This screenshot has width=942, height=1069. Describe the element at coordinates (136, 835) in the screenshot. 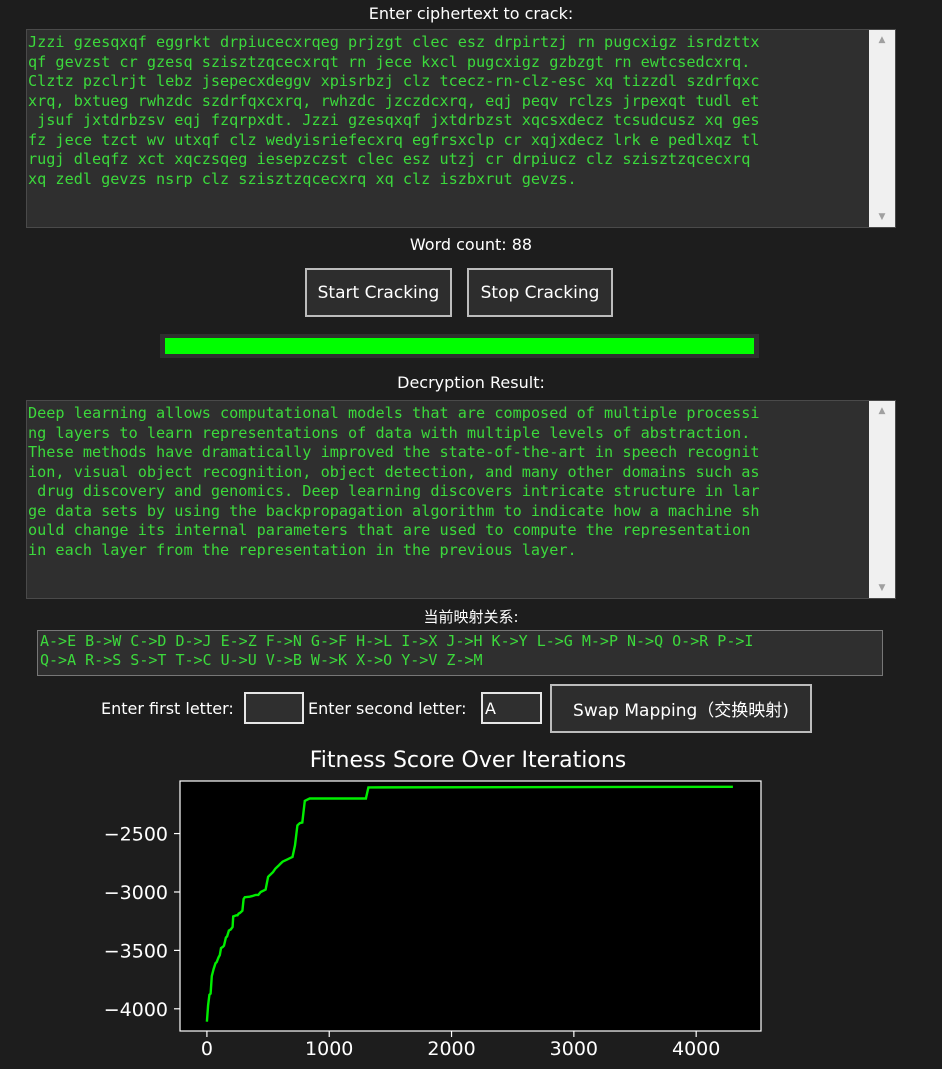

I see `y-tick-label: −2500` at that location.